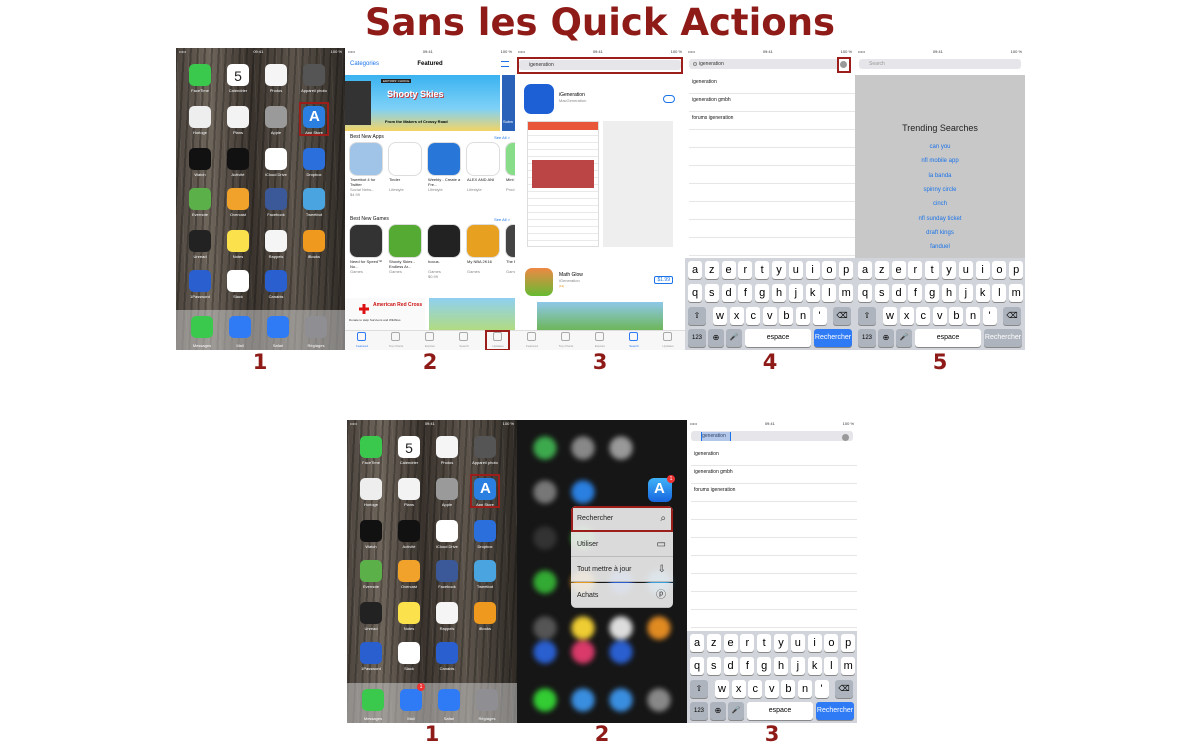  I want to click on key-w: w, so click(720, 316).